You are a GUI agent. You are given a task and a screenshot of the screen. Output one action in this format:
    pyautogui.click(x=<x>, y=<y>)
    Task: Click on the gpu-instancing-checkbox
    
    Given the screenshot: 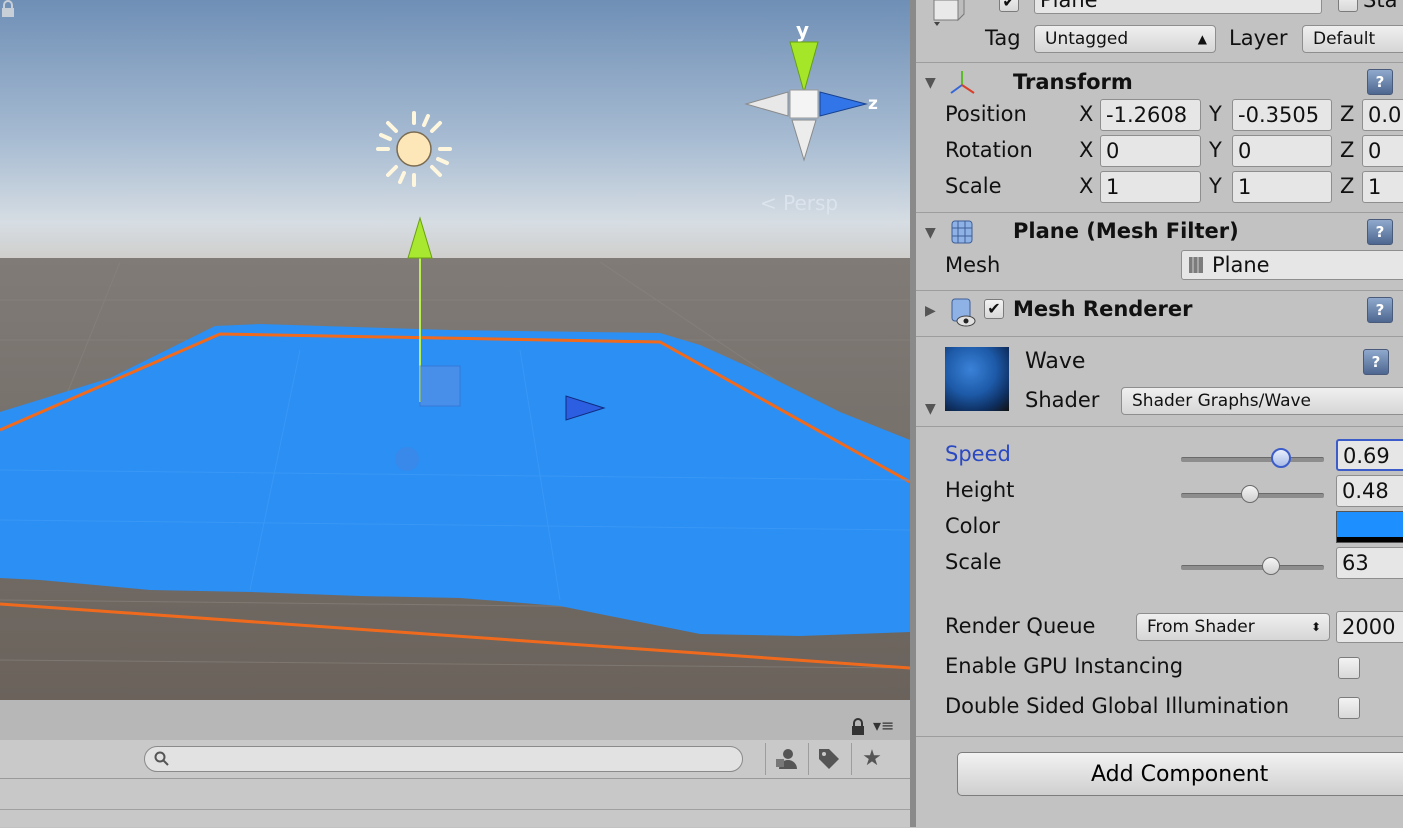 What is the action you would take?
    pyautogui.click(x=1349, y=668)
    